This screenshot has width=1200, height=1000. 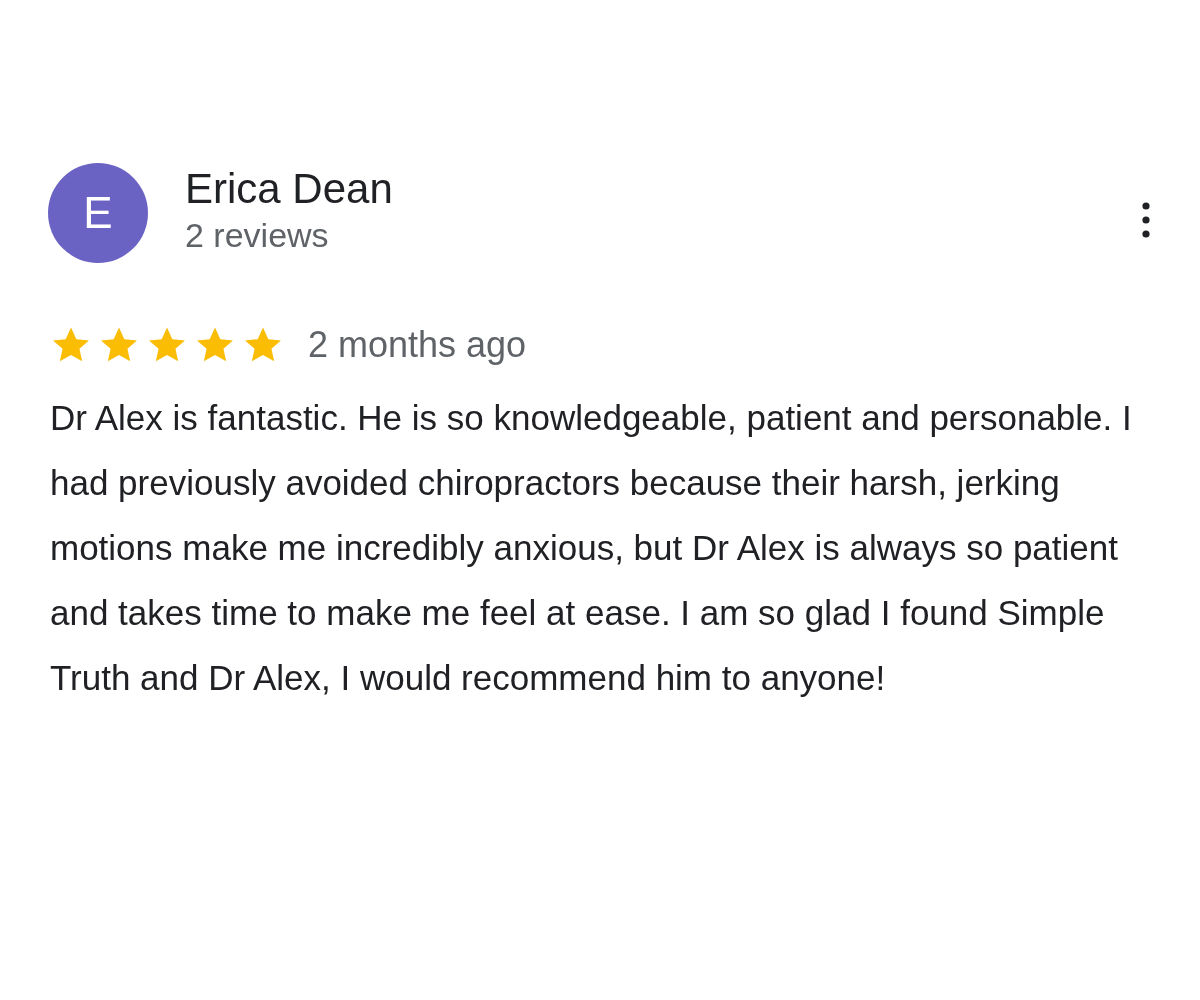 I want to click on reviewer-name: Erica Dean, so click(x=289, y=189).